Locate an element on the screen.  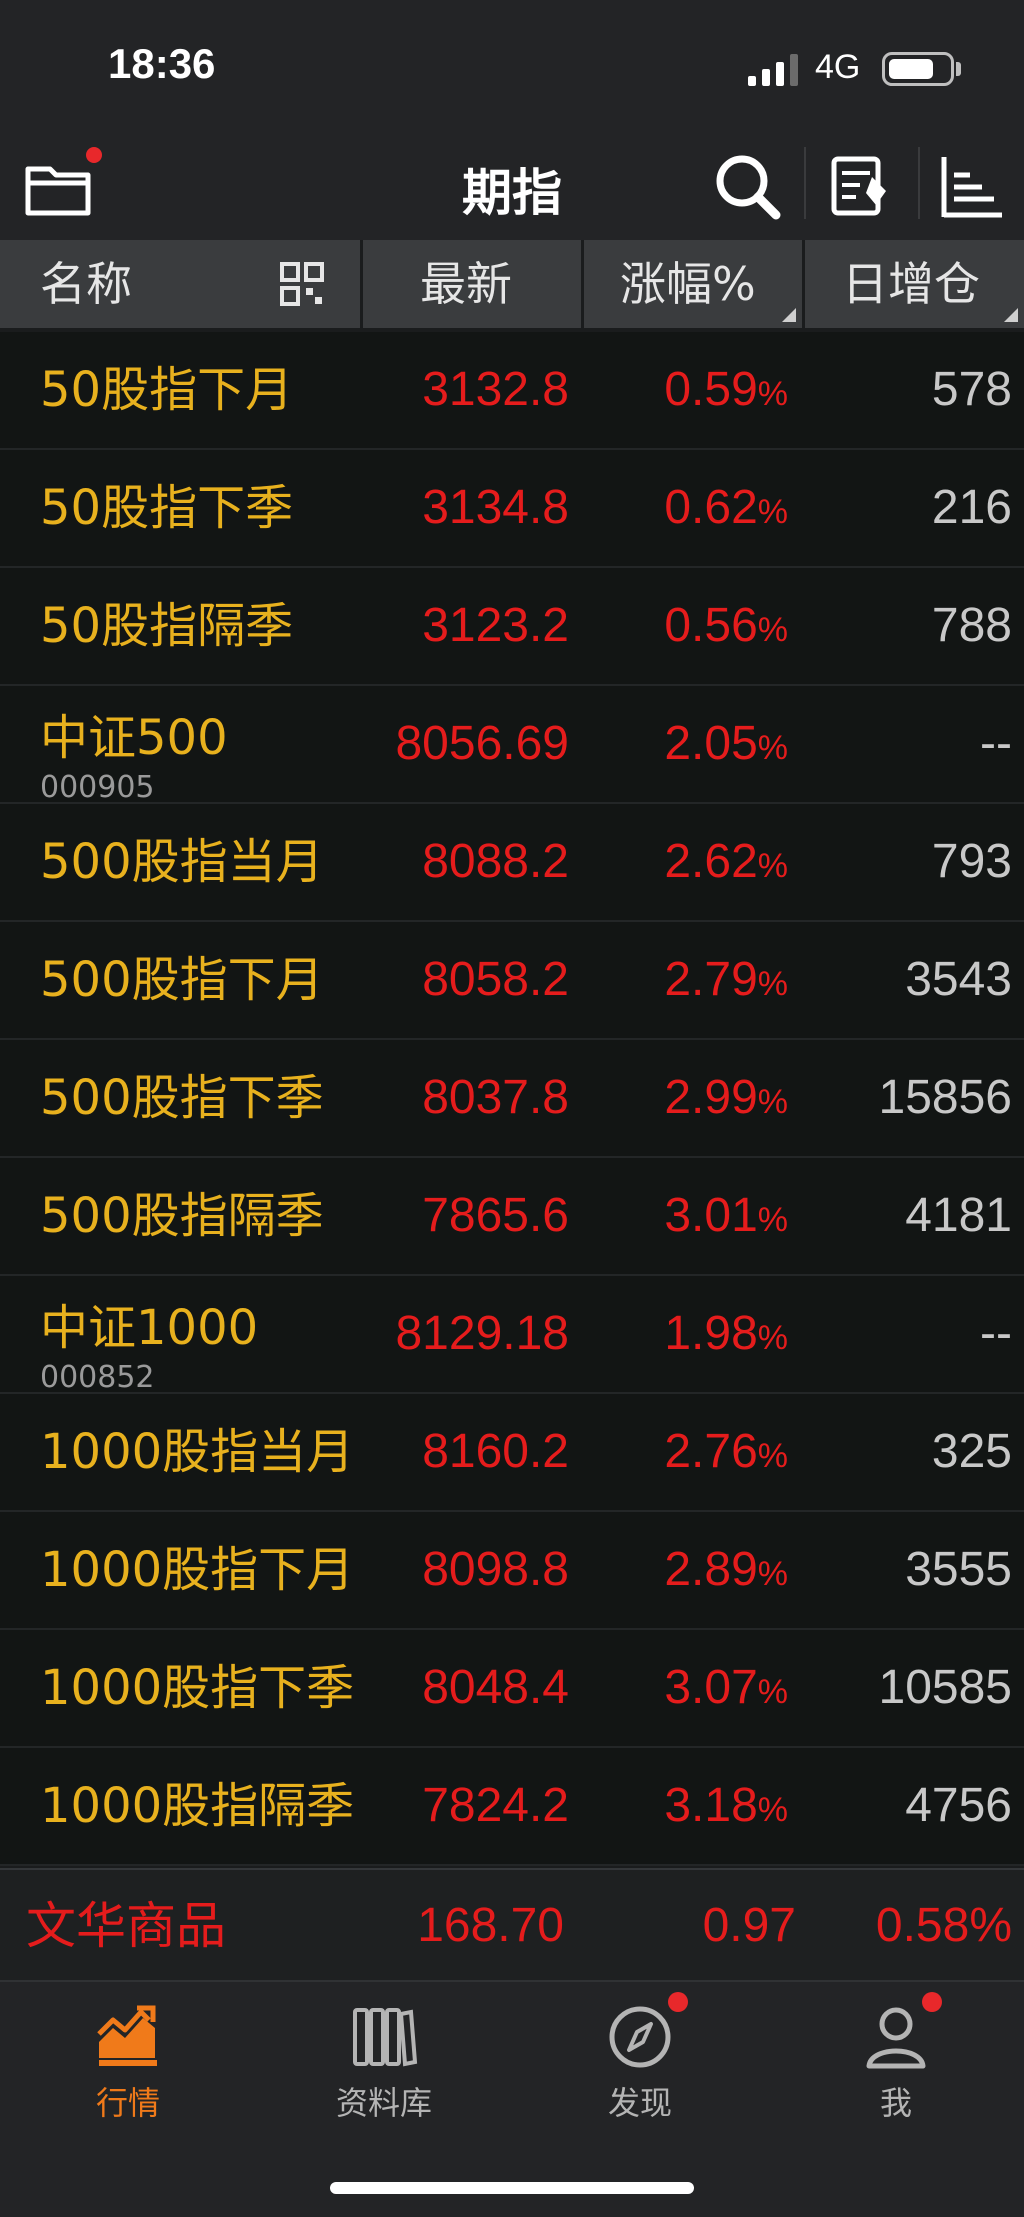
change-value: 0.56 is located at coordinates (711, 625).